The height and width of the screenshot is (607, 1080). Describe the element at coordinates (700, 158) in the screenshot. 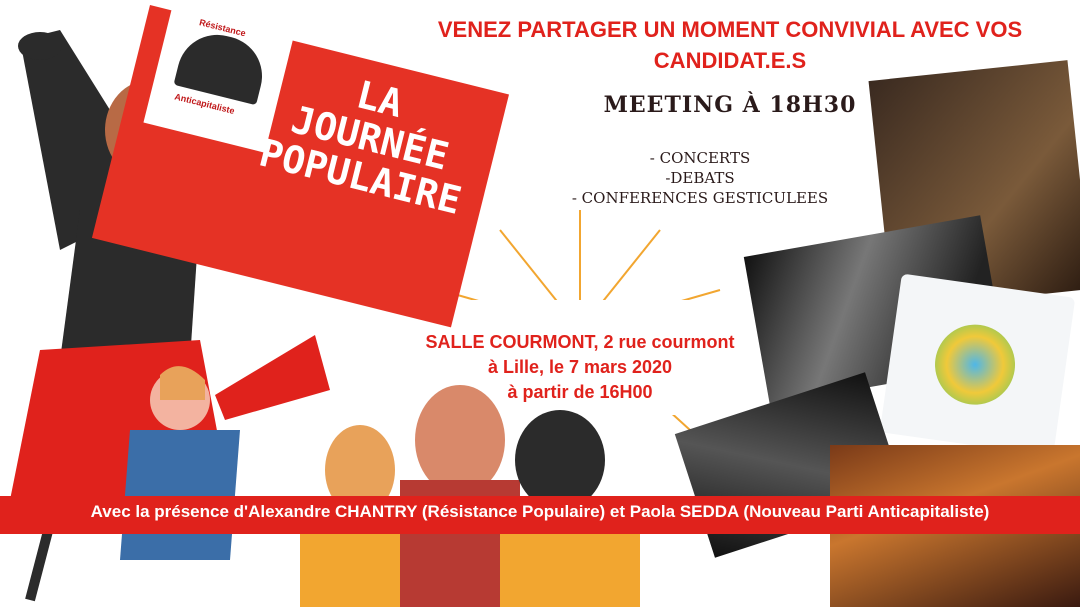

I see `activity-item: - CONCERTS` at that location.